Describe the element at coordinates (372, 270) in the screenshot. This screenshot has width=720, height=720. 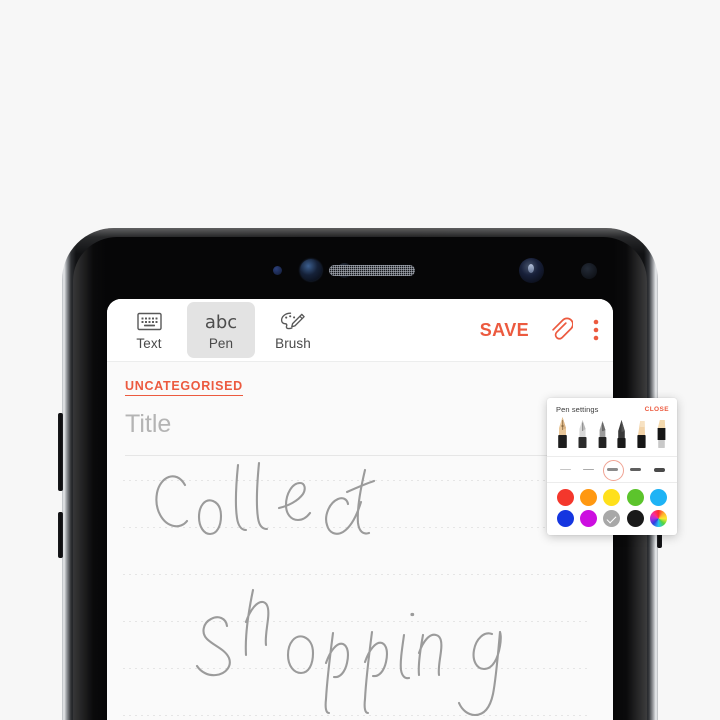
I see `earpiece-speaker-icon` at that location.